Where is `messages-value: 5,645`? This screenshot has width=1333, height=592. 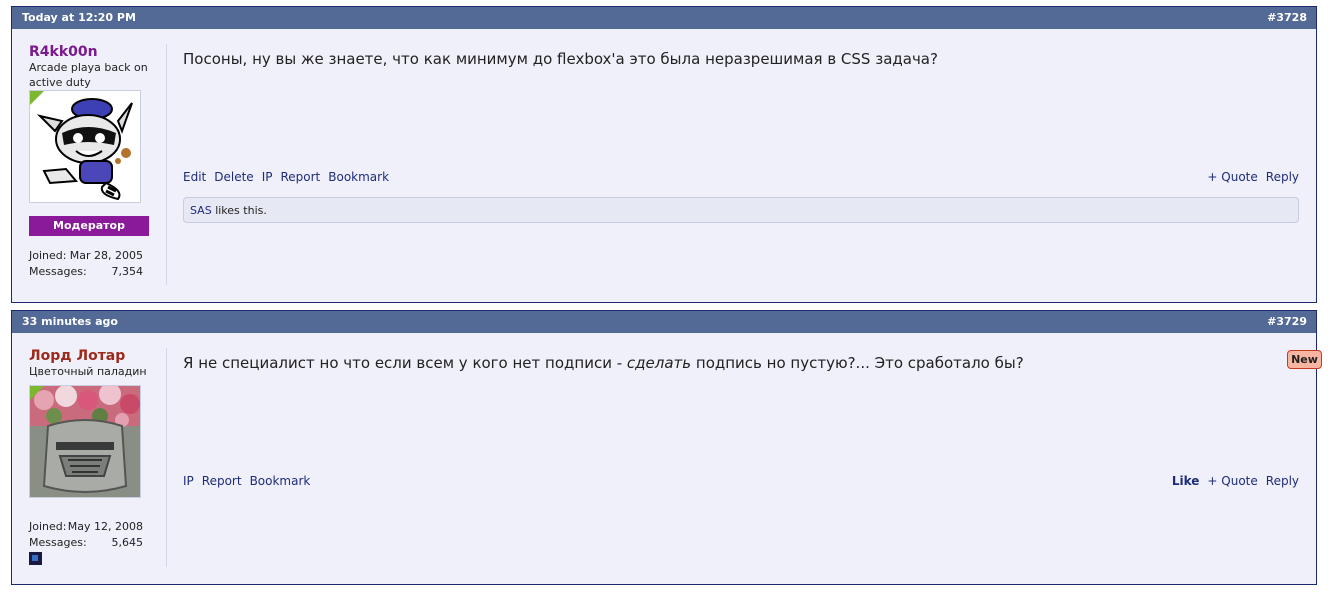 messages-value: 5,645 is located at coordinates (128, 543).